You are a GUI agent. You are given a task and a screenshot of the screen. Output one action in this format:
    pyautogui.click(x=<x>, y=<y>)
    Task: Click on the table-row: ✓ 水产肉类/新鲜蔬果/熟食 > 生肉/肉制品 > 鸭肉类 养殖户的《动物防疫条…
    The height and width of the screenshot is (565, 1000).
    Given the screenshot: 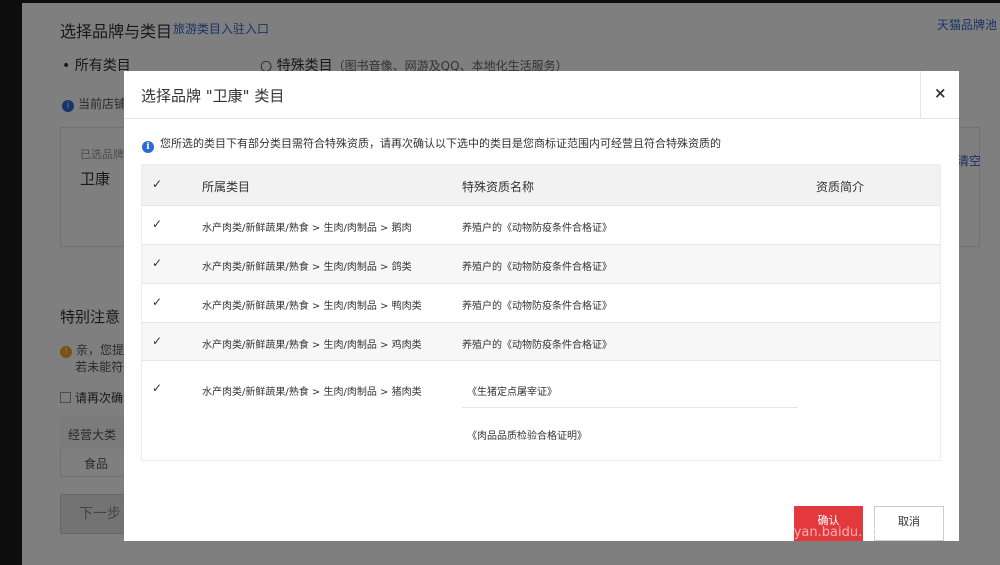 What is the action you would take?
    pyautogui.click(x=541, y=302)
    